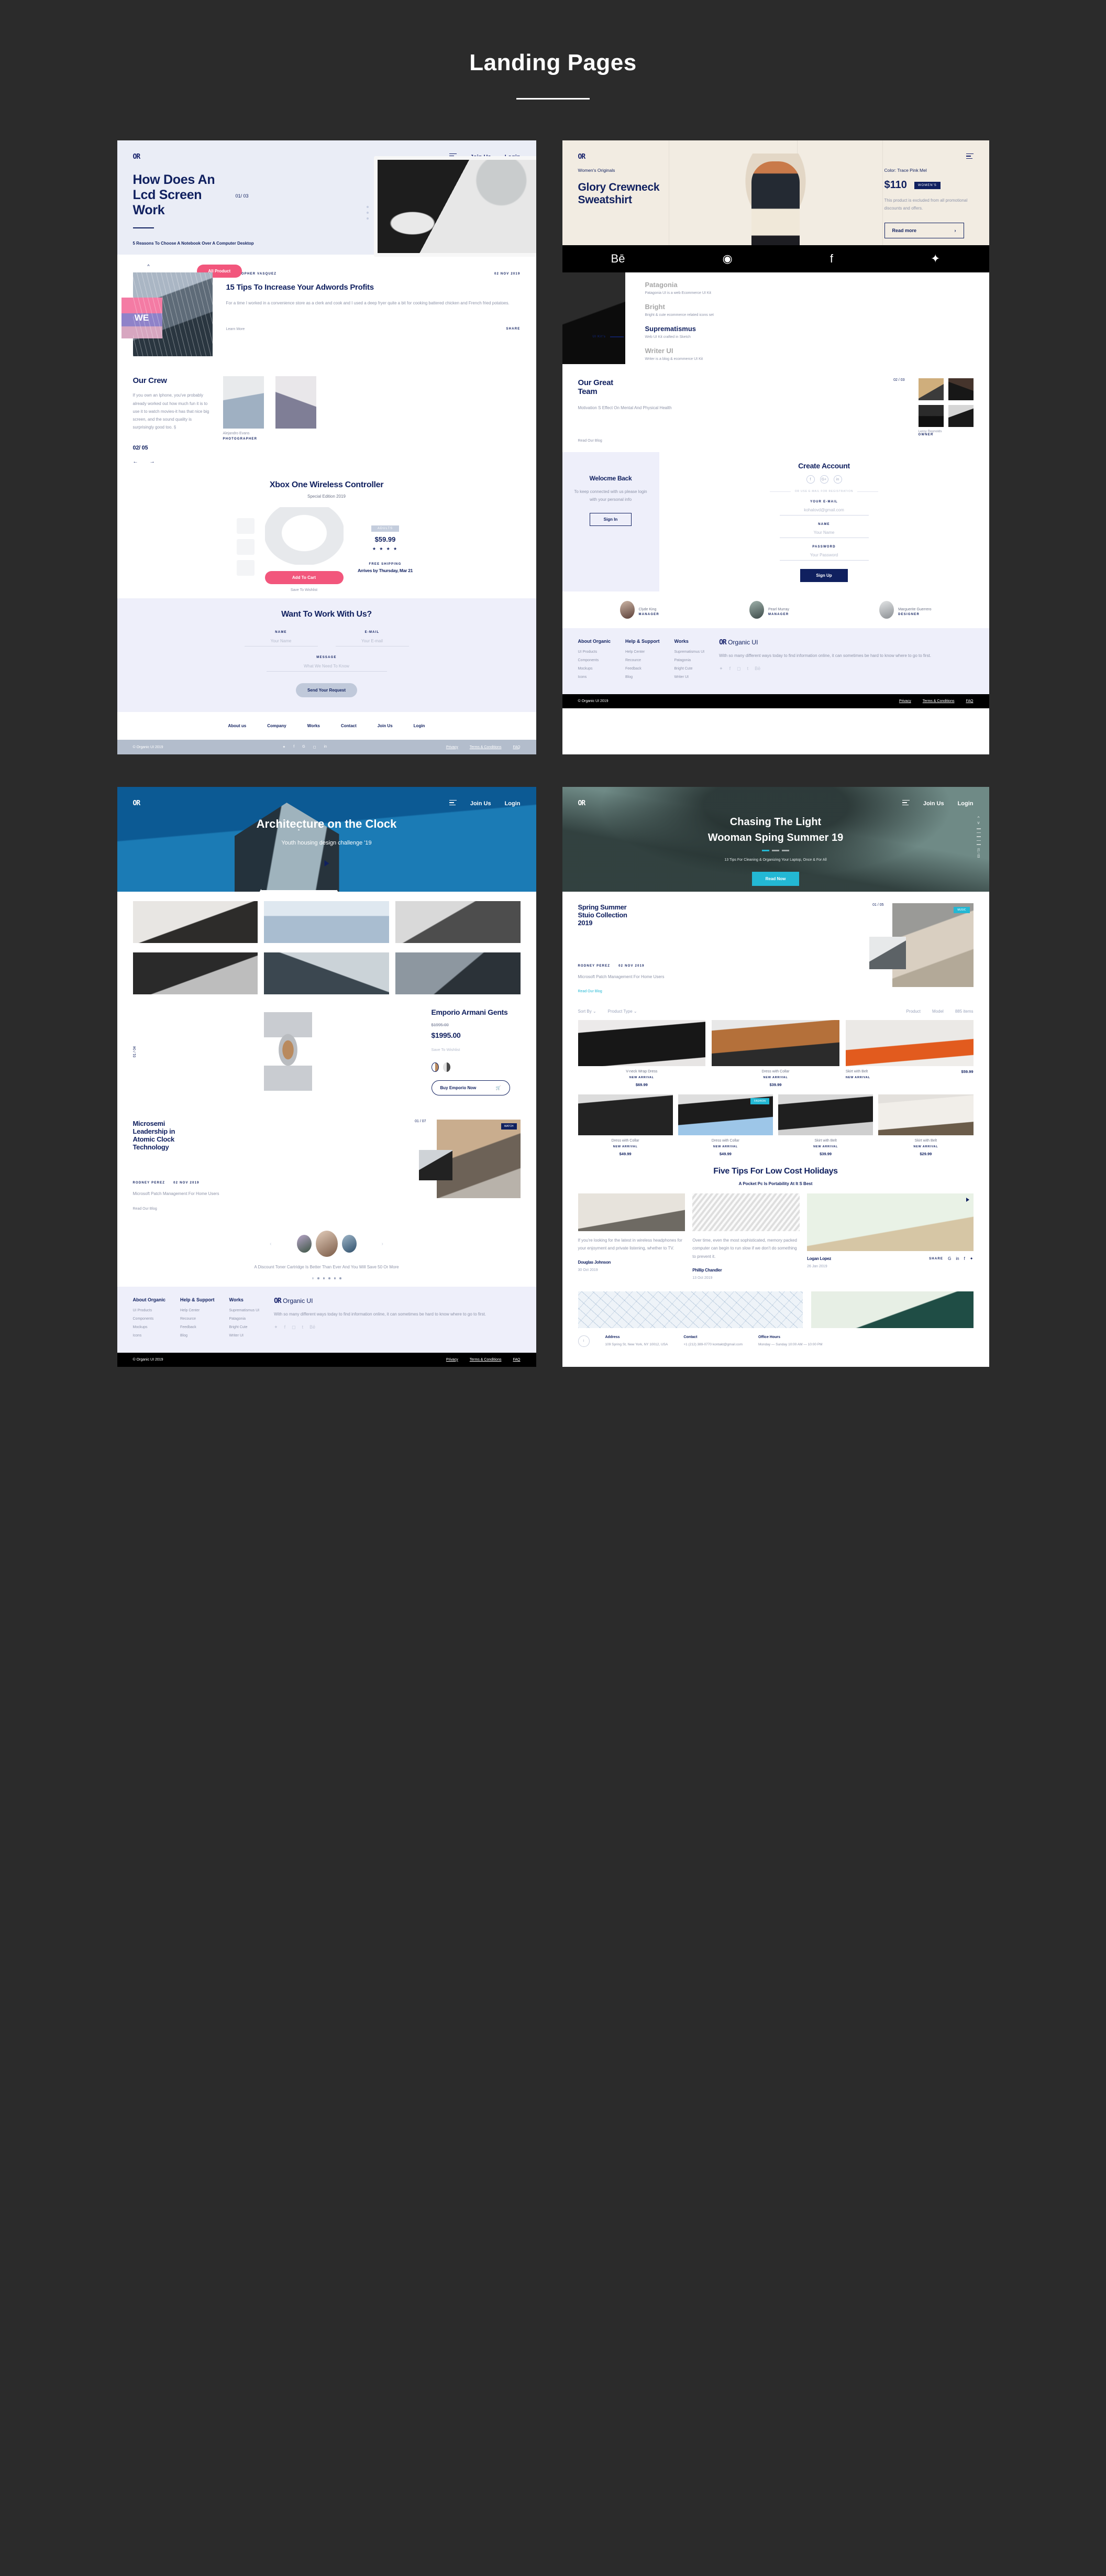 This screenshot has height=2576, width=1106. What do you see at coordinates (594, 669) in the screenshot?
I see `p2-footer-link: Mockups` at bounding box center [594, 669].